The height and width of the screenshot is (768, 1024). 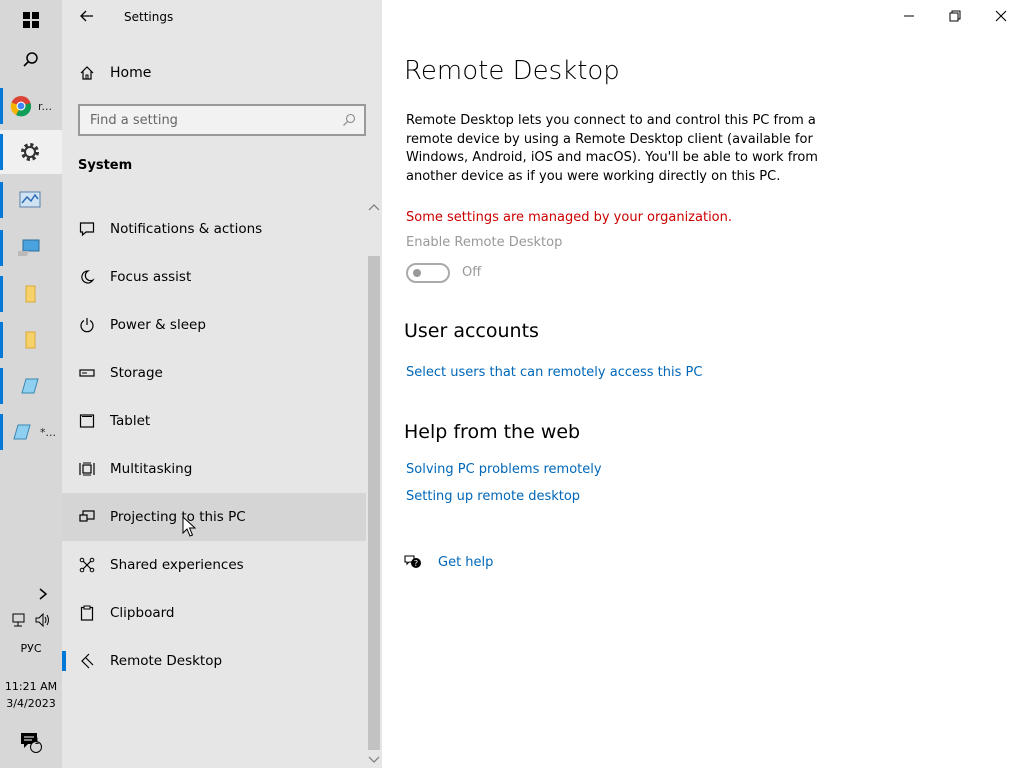 I want to click on minimize-button, so click(x=909, y=16).